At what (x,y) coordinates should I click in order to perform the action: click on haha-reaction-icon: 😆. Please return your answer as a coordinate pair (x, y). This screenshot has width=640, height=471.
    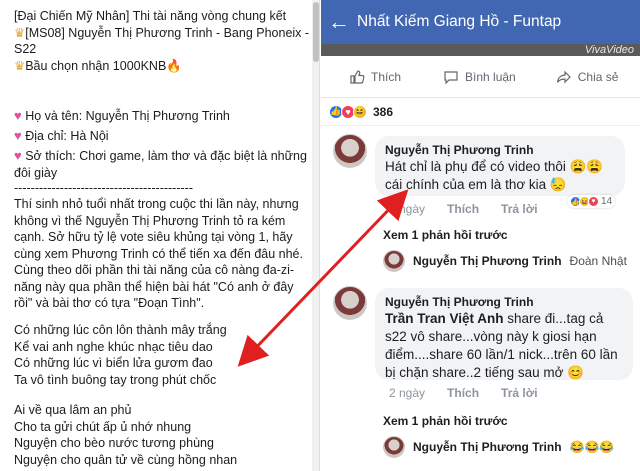
    Looking at the image, I should click on (360, 111).